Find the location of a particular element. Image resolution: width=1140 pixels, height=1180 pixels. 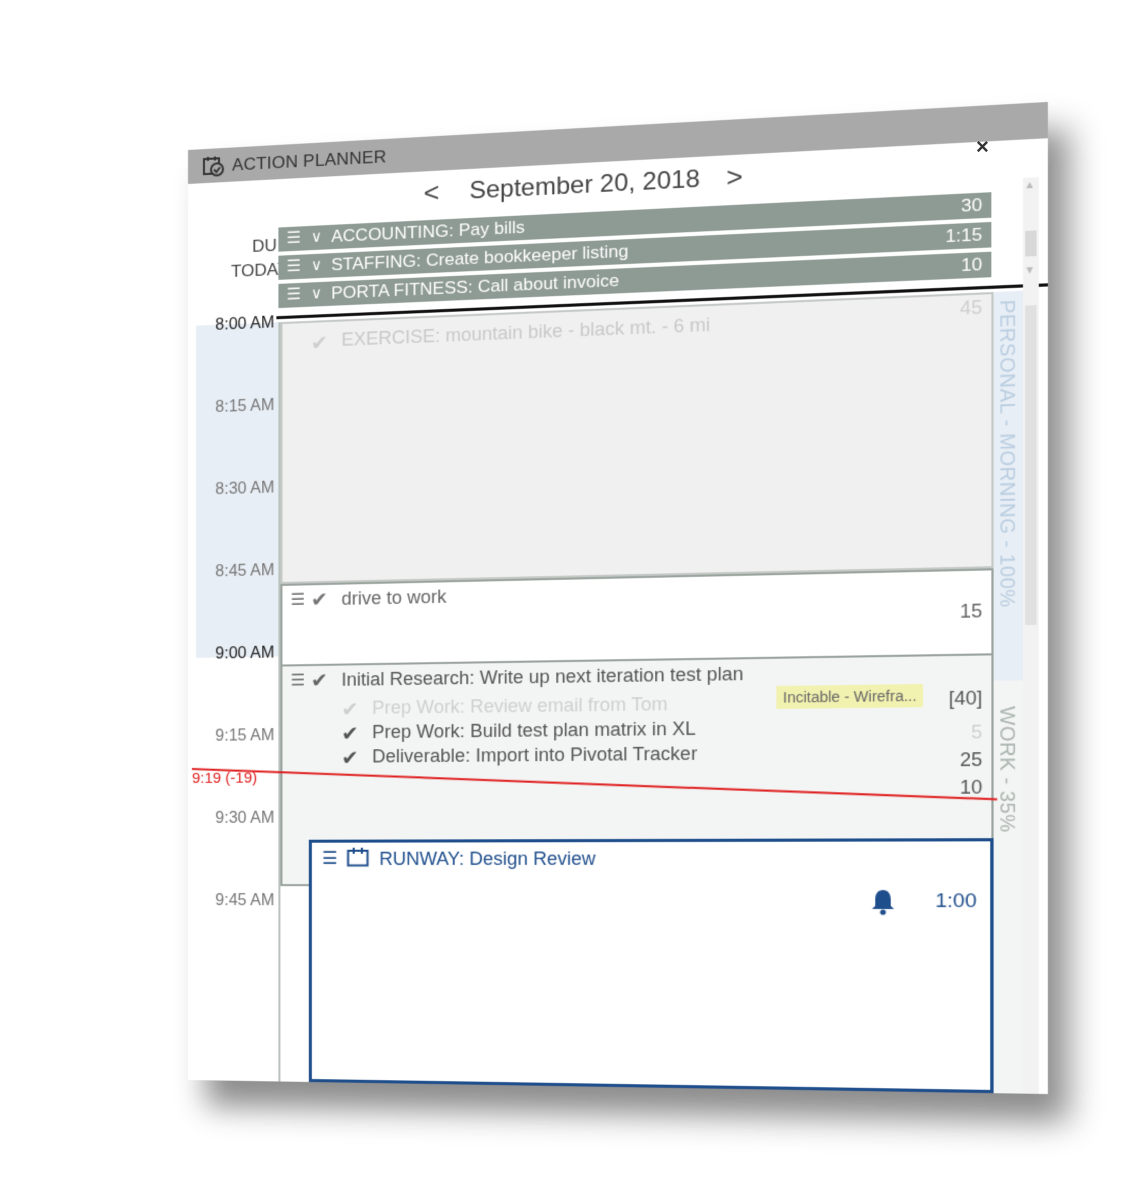

current-time-label: 9:19 (-19) is located at coordinates (224, 778).